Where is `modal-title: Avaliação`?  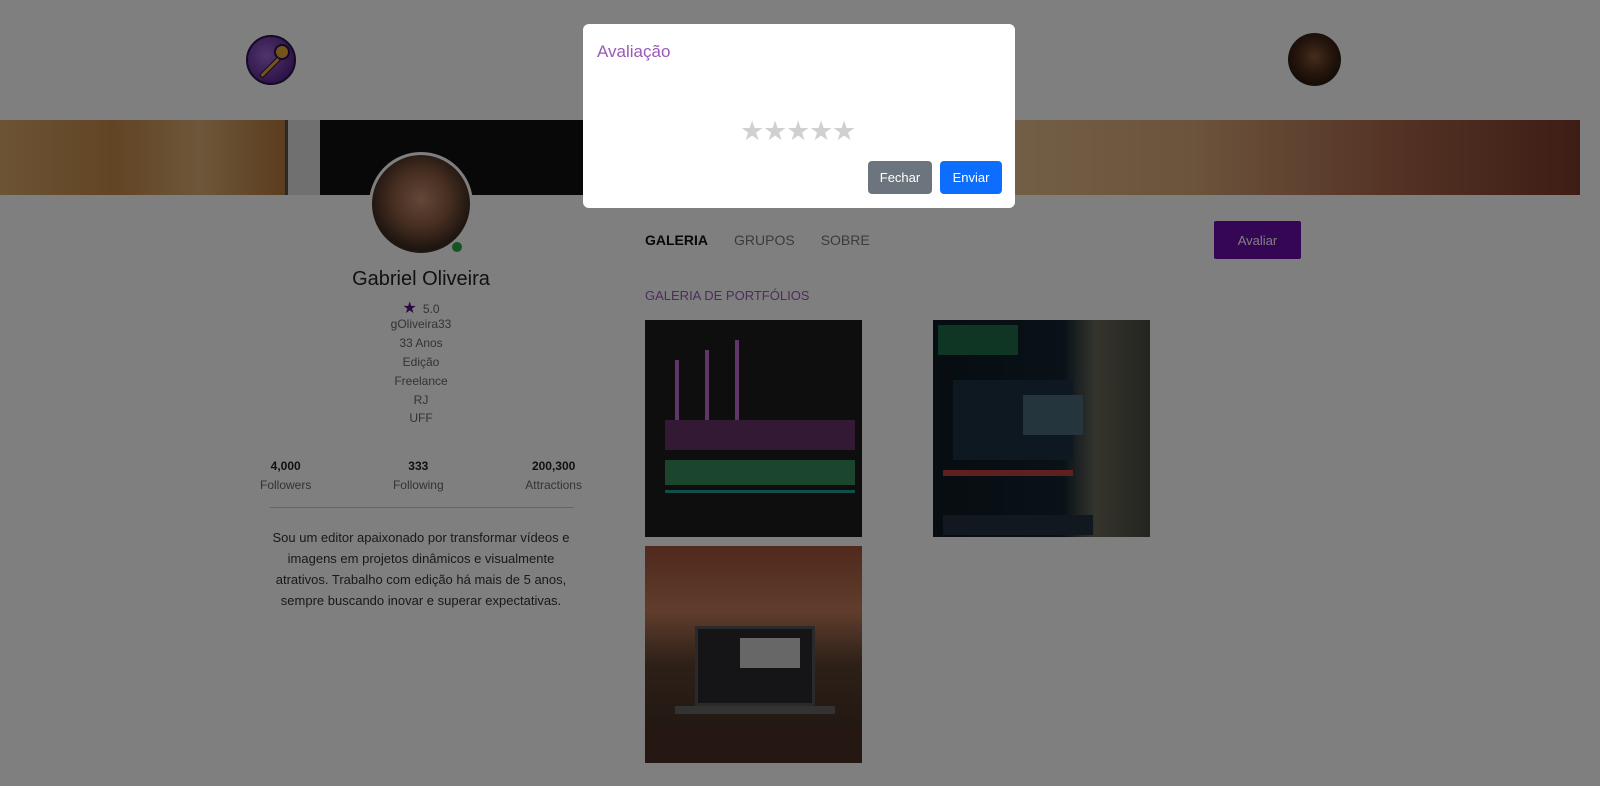 modal-title: Avaliação is located at coordinates (634, 51).